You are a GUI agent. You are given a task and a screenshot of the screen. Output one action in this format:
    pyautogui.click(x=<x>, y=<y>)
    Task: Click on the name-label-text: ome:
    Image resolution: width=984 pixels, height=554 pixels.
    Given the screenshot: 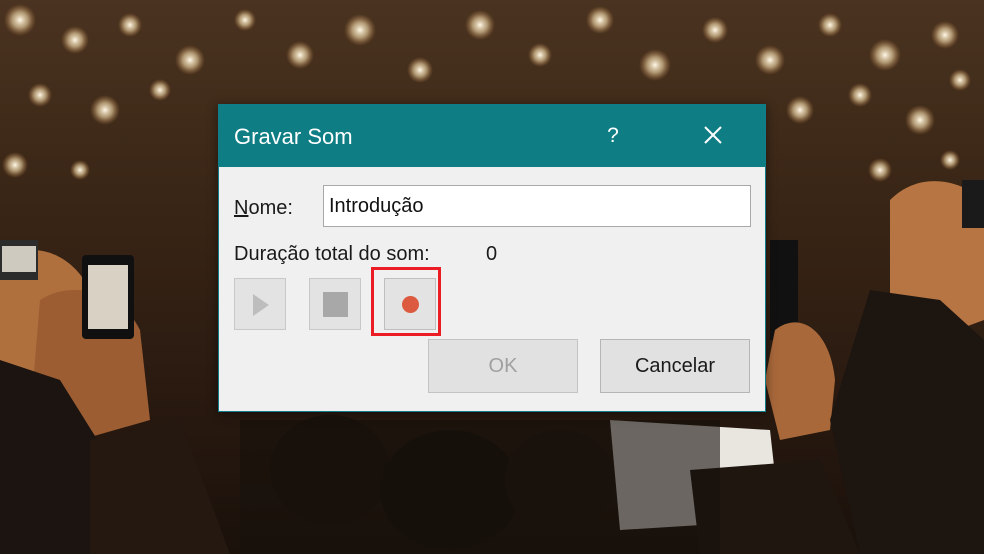 What is the action you would take?
    pyautogui.click(x=270, y=208)
    